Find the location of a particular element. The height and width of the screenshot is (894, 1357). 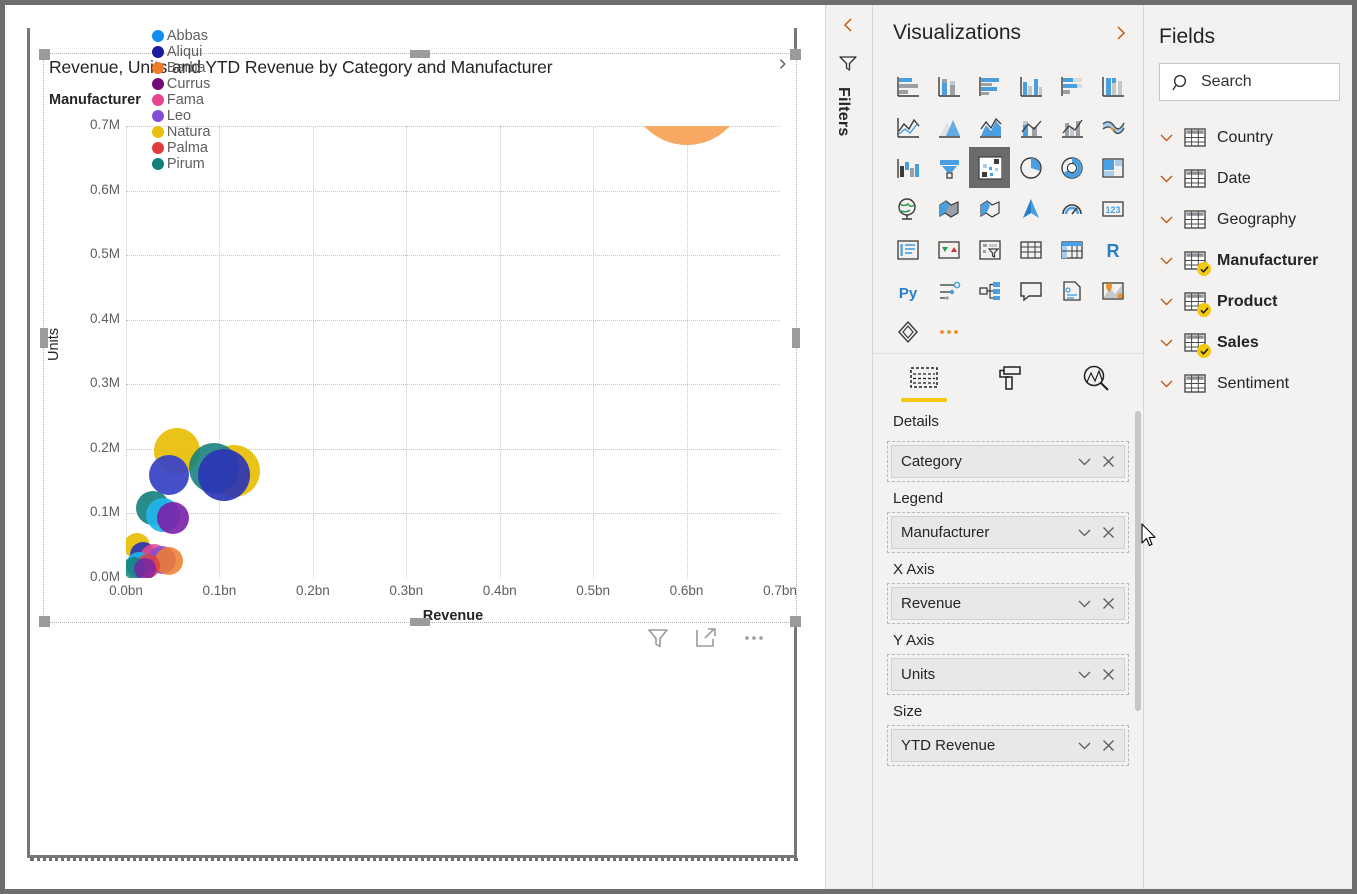

field-table-row-country: Country is located at coordinates (1248, 137).